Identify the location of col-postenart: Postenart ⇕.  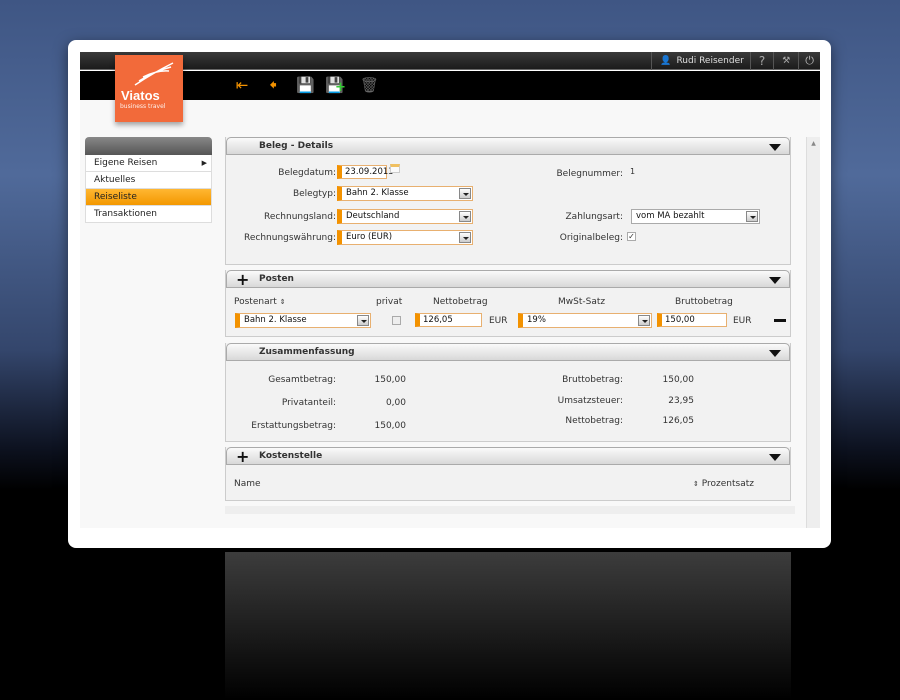
(260, 302).